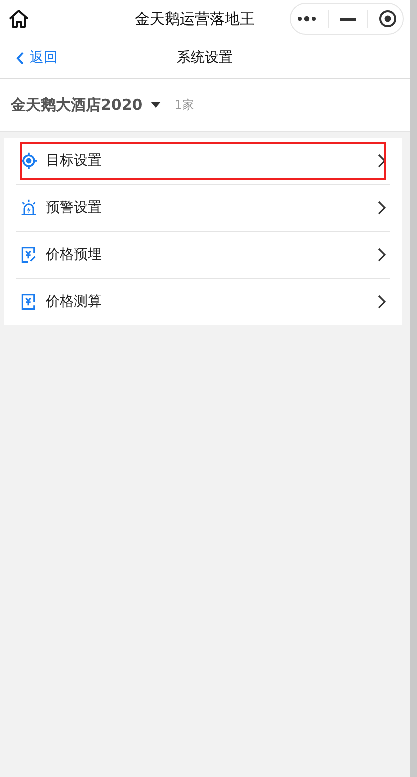 The image size is (417, 777). I want to click on minimize-icon, so click(348, 19).